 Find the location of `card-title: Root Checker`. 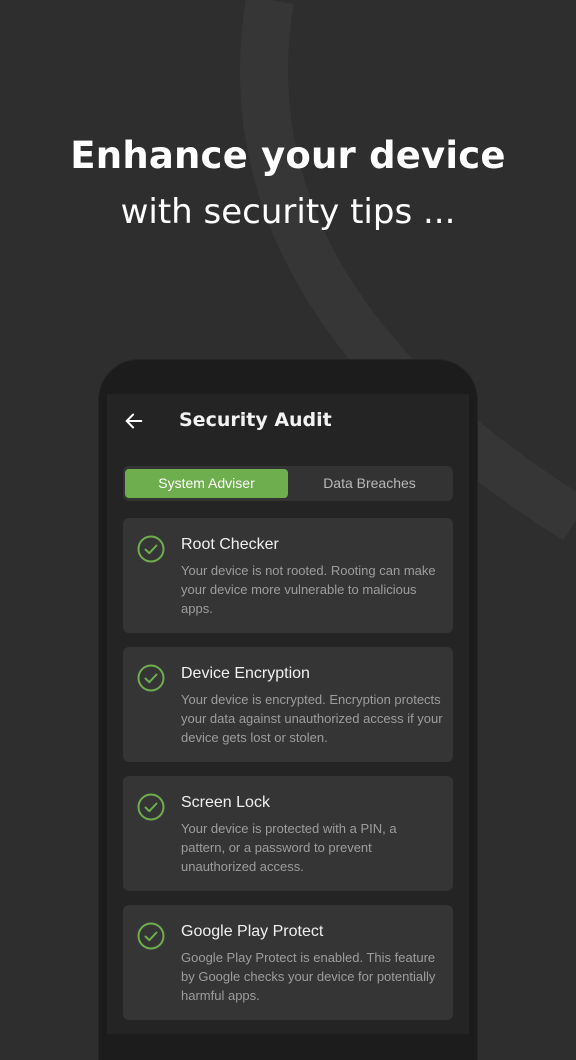

card-title: Root Checker is located at coordinates (230, 544).